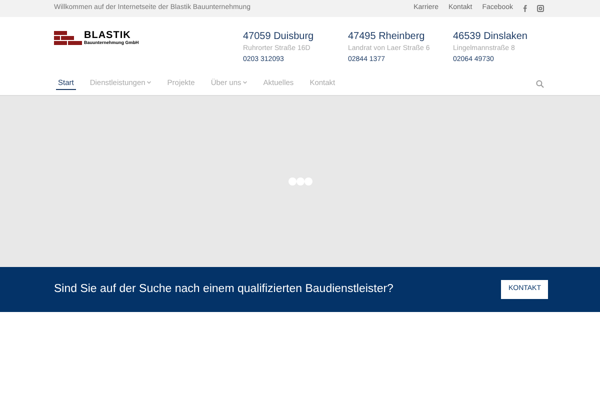  I want to click on instagram-icon, so click(540, 8).